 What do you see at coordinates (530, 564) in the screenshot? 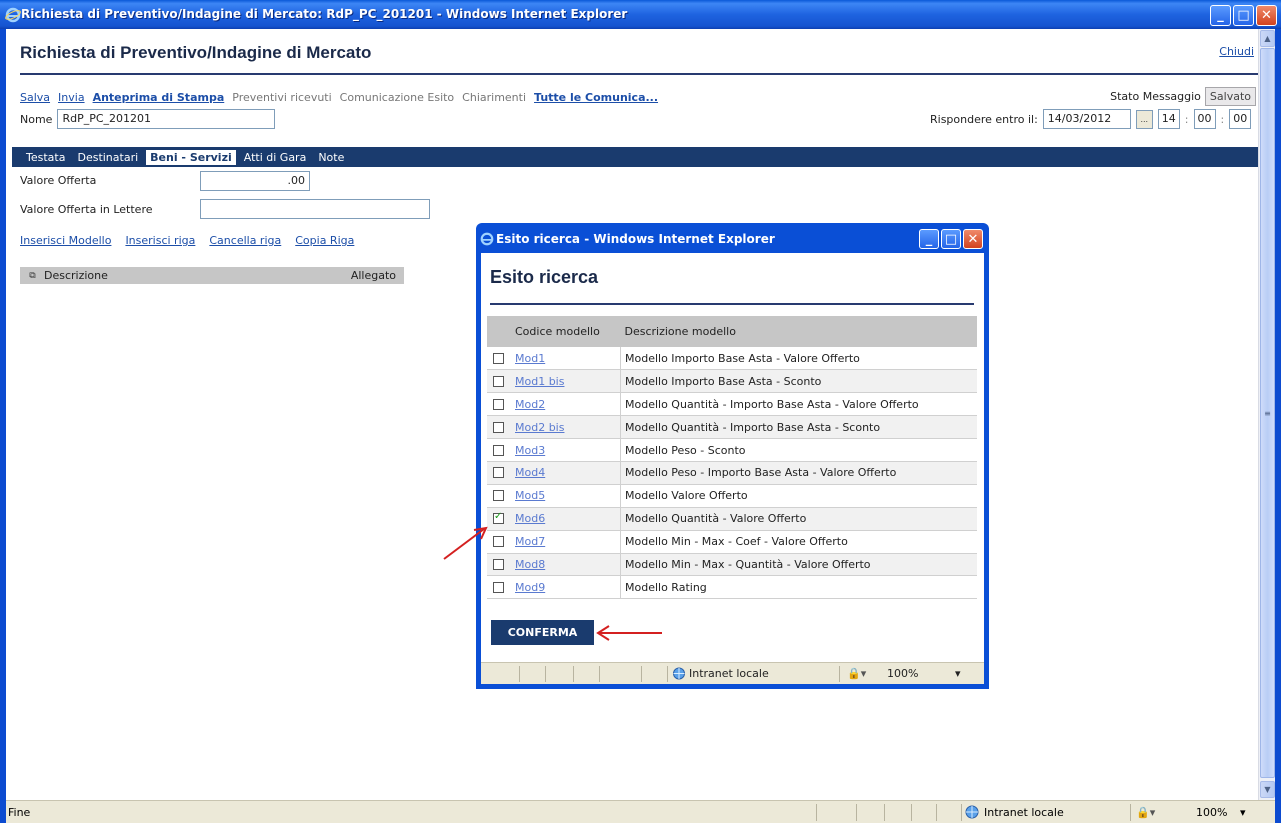
I see `model-code-link: Mod8` at bounding box center [530, 564].